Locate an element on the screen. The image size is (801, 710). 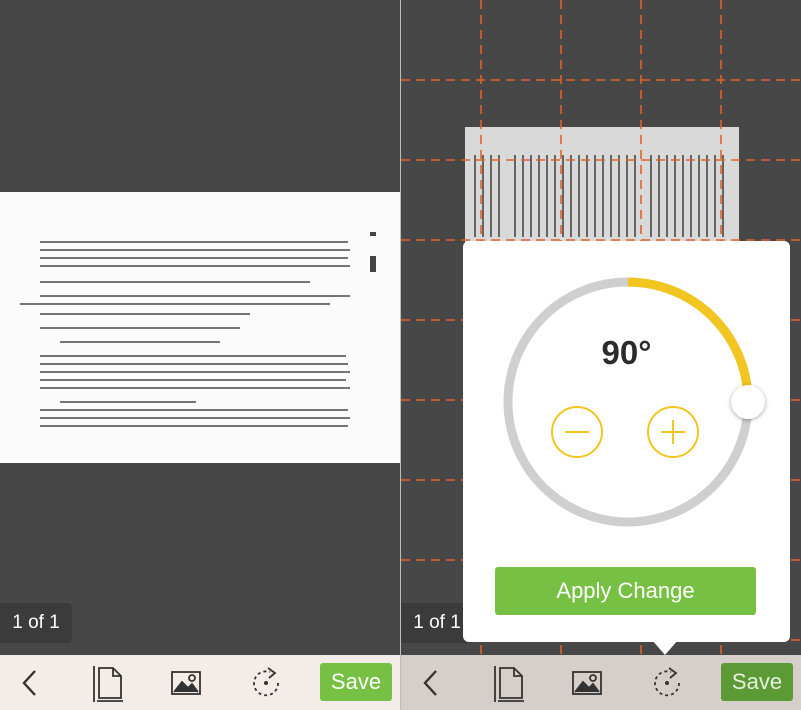
rotate-decrease-button is located at coordinates (577, 432).